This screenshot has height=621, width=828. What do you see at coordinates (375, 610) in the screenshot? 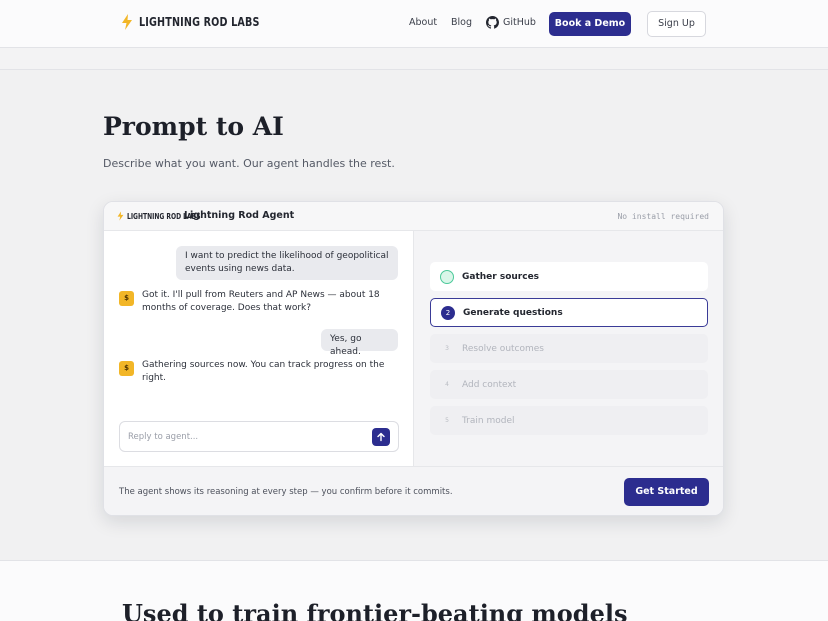
I see `section-title: Used to train frontier-beating models` at bounding box center [375, 610].